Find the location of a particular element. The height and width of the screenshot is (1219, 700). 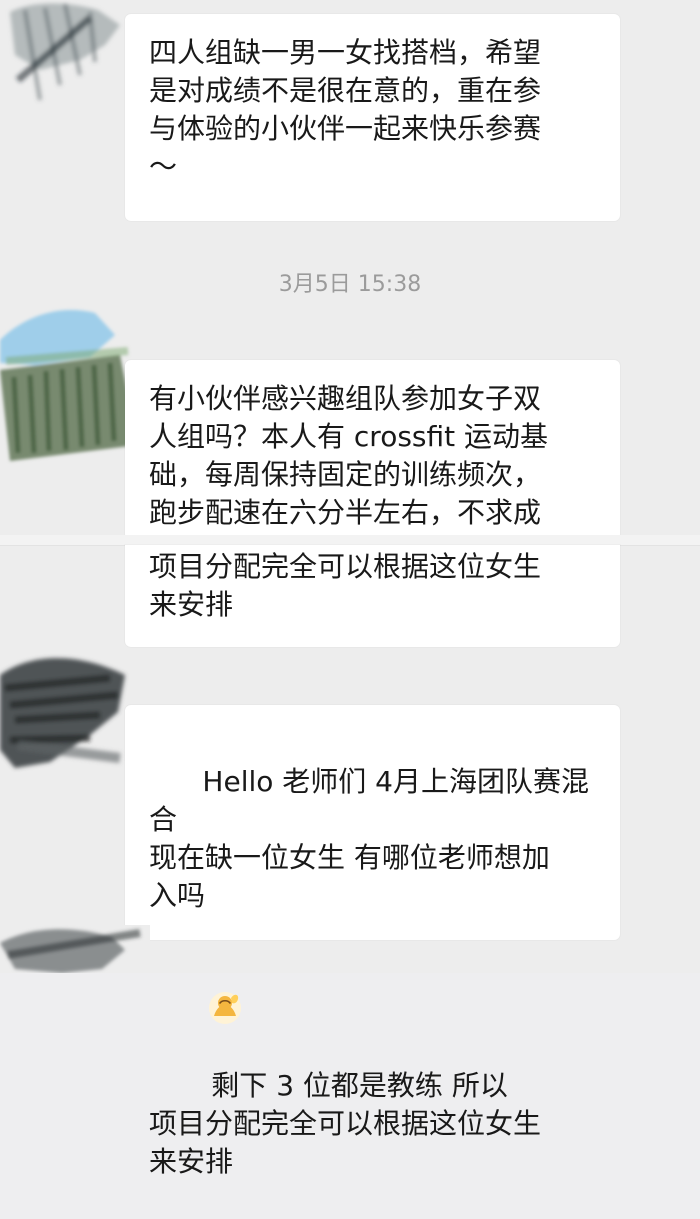

blurred-avatar-image is located at coordinates (75, 949).